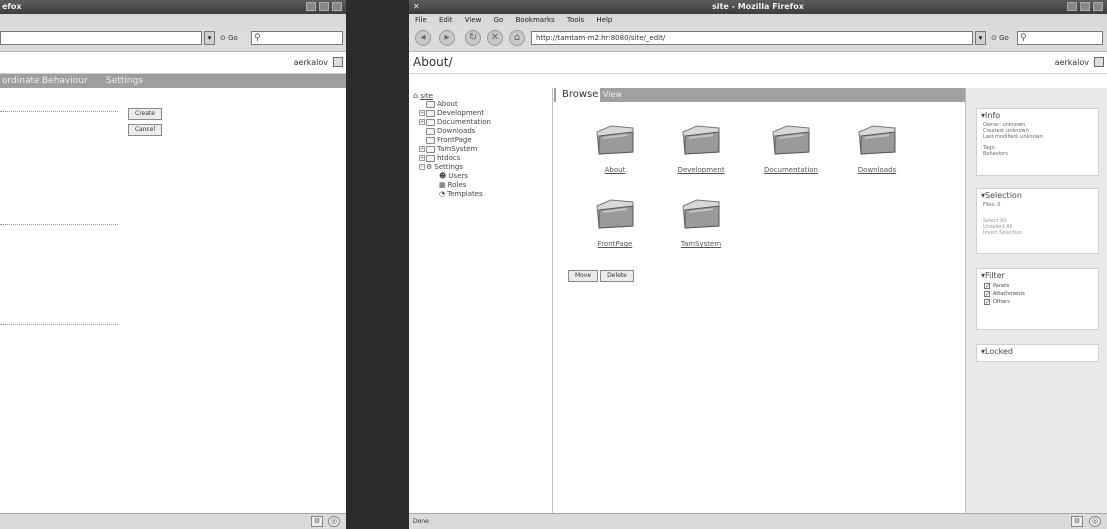 The width and height of the screenshot is (1107, 529). I want to click on filter-others-checkbox: ✓ Others, so click(1037, 302).